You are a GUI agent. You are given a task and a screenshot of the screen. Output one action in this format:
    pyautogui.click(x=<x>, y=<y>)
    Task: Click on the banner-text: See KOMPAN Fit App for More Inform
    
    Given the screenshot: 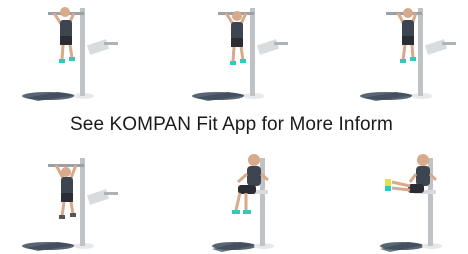 What is the action you would take?
    pyautogui.click(x=231, y=124)
    